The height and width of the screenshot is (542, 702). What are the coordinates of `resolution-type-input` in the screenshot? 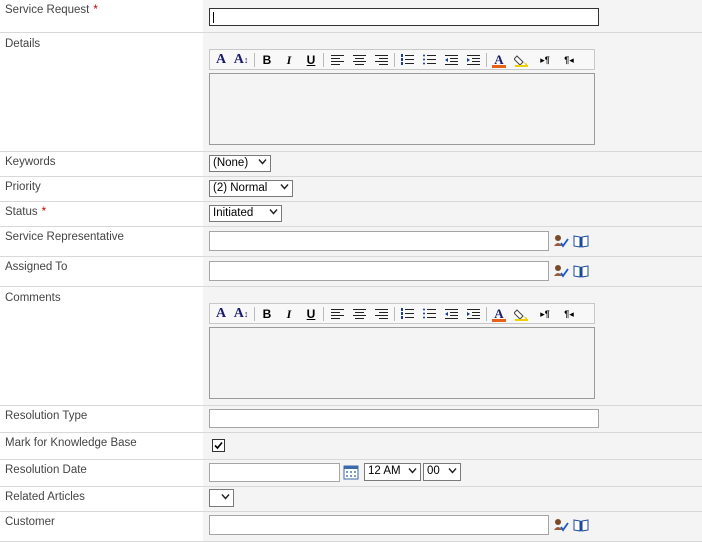 It's located at (404, 418).